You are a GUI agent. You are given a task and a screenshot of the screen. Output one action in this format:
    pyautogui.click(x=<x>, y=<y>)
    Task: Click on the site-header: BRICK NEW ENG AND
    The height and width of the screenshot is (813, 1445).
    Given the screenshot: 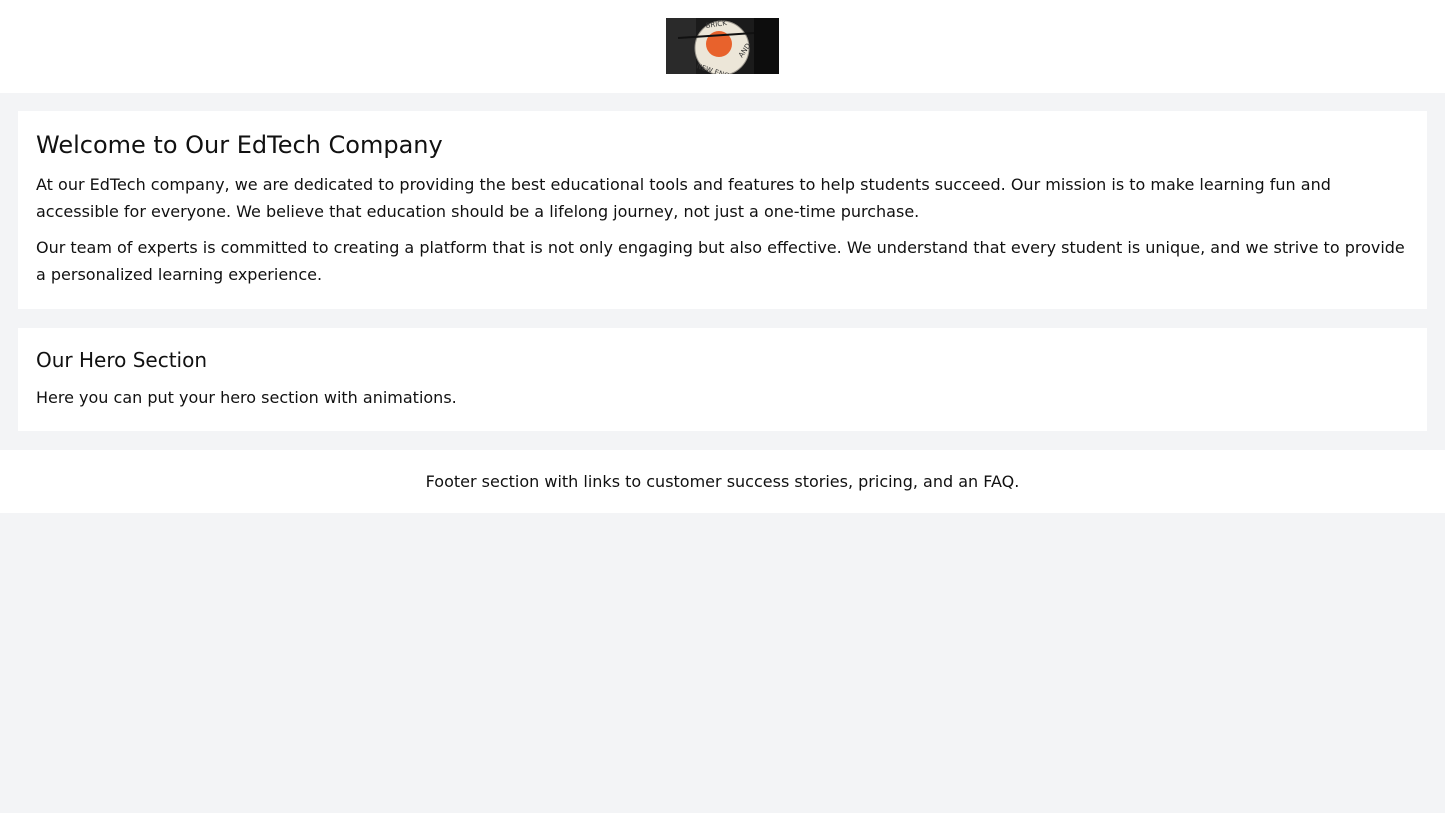 What is the action you would take?
    pyautogui.click(x=722, y=46)
    